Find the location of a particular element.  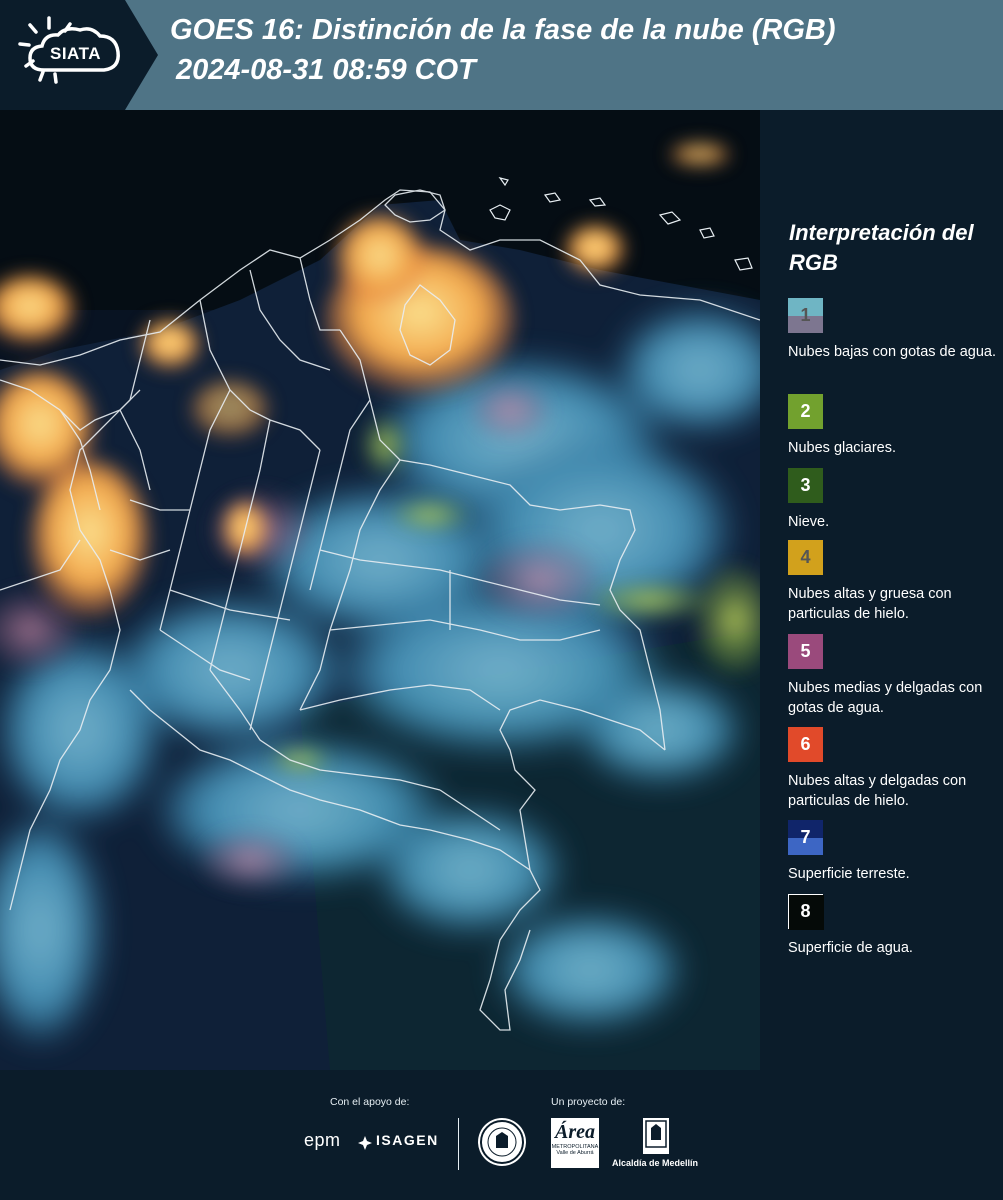

legend-number-1: 1 is located at coordinates (805, 315).